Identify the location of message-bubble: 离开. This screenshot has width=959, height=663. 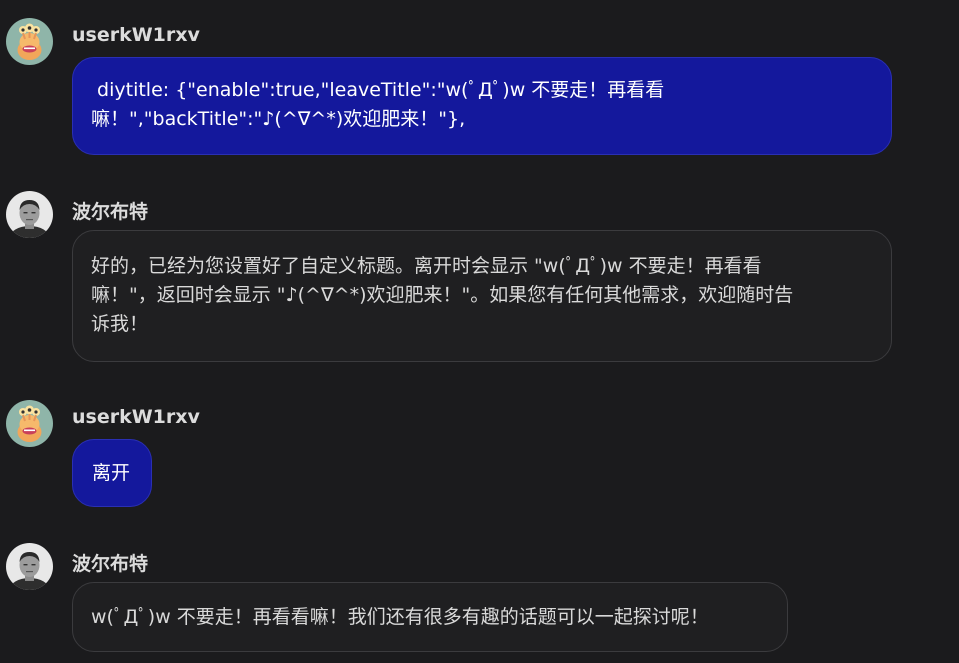
(112, 473).